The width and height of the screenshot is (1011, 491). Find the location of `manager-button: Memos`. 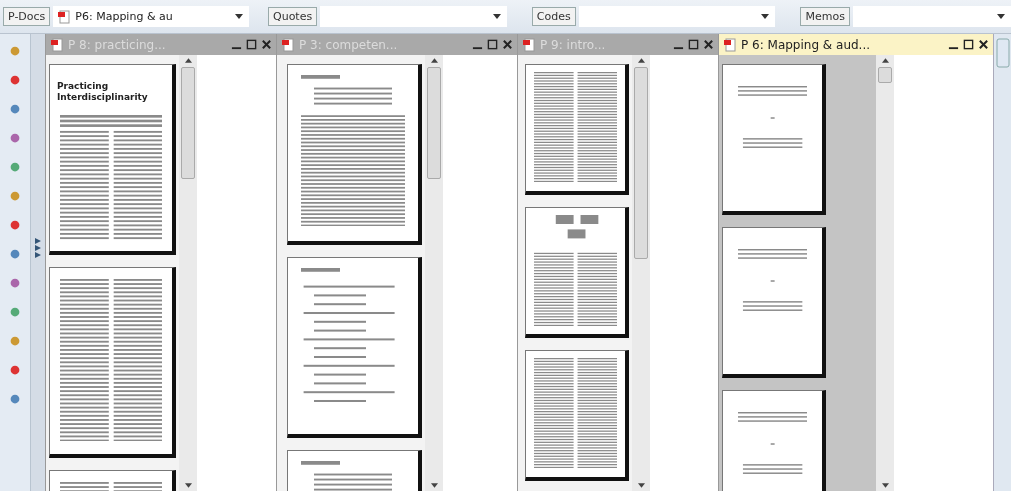

manager-button: Memos is located at coordinates (825, 16).